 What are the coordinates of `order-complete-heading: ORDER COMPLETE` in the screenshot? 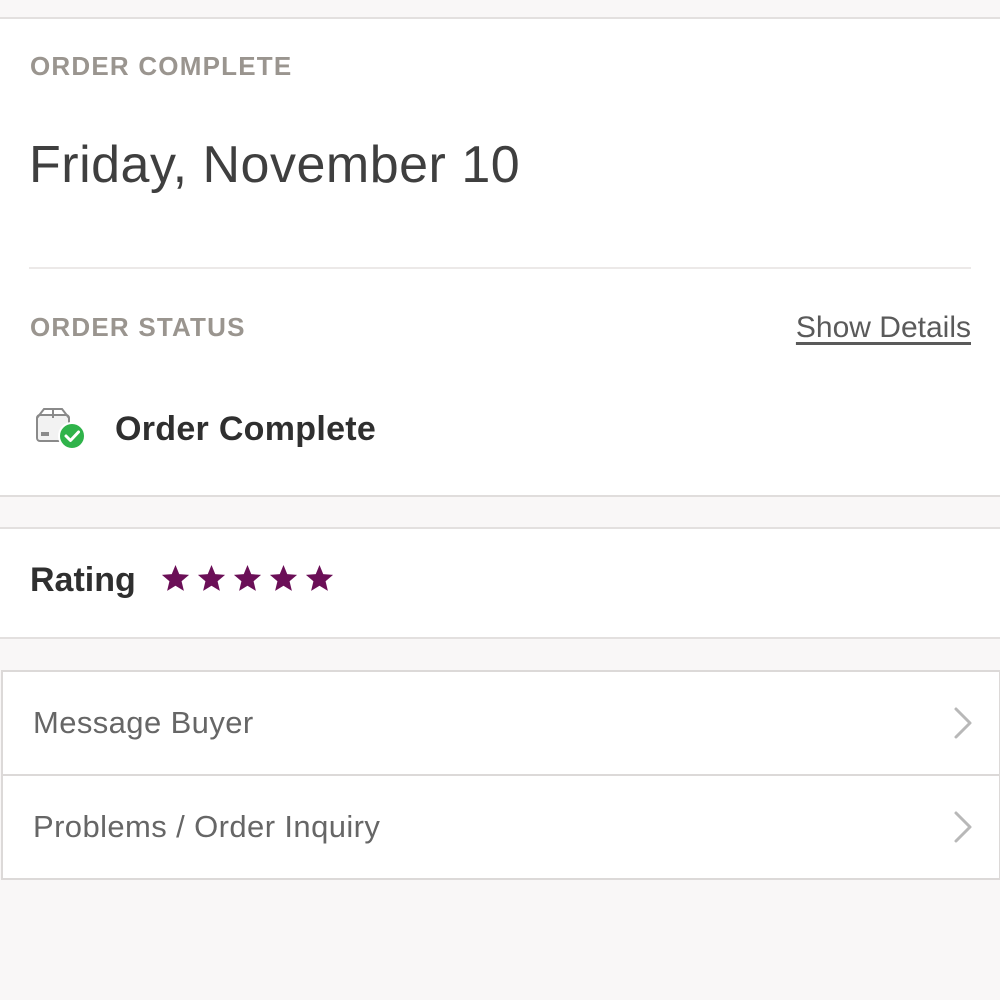 It's located at (161, 66).